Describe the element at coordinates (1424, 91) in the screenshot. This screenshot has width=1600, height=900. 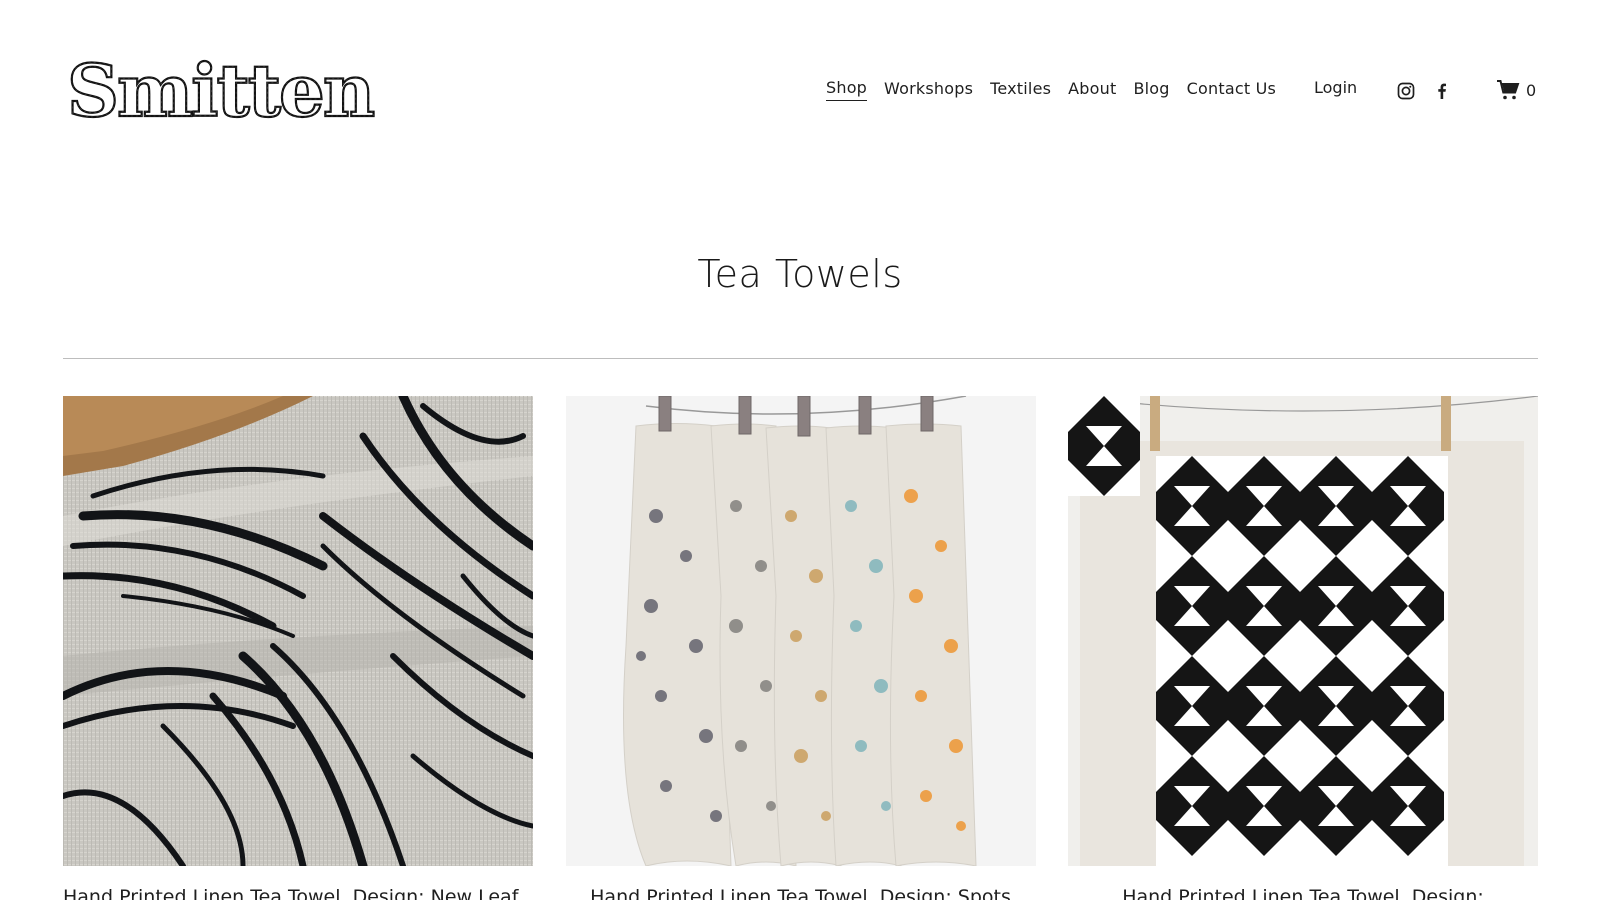
I see `social-links` at that location.